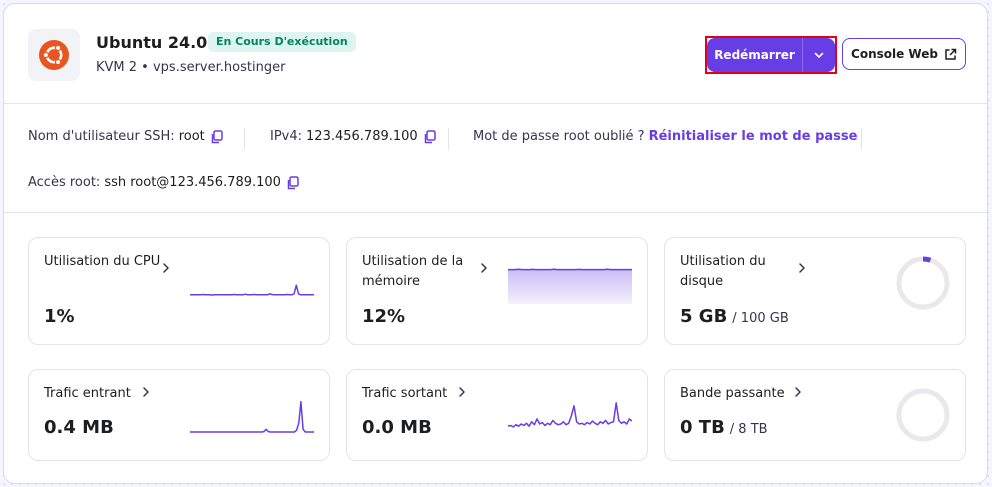 The image size is (992, 487). I want to click on copy-ssh-user-button, so click(216, 136).